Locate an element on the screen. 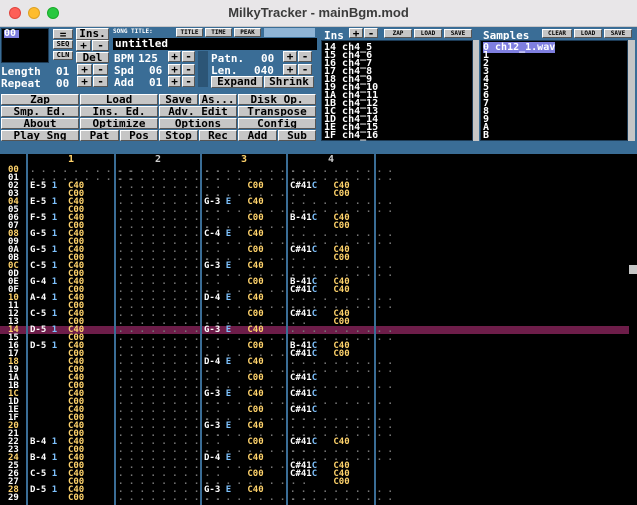  play-position-button: Pos is located at coordinates (139, 135).